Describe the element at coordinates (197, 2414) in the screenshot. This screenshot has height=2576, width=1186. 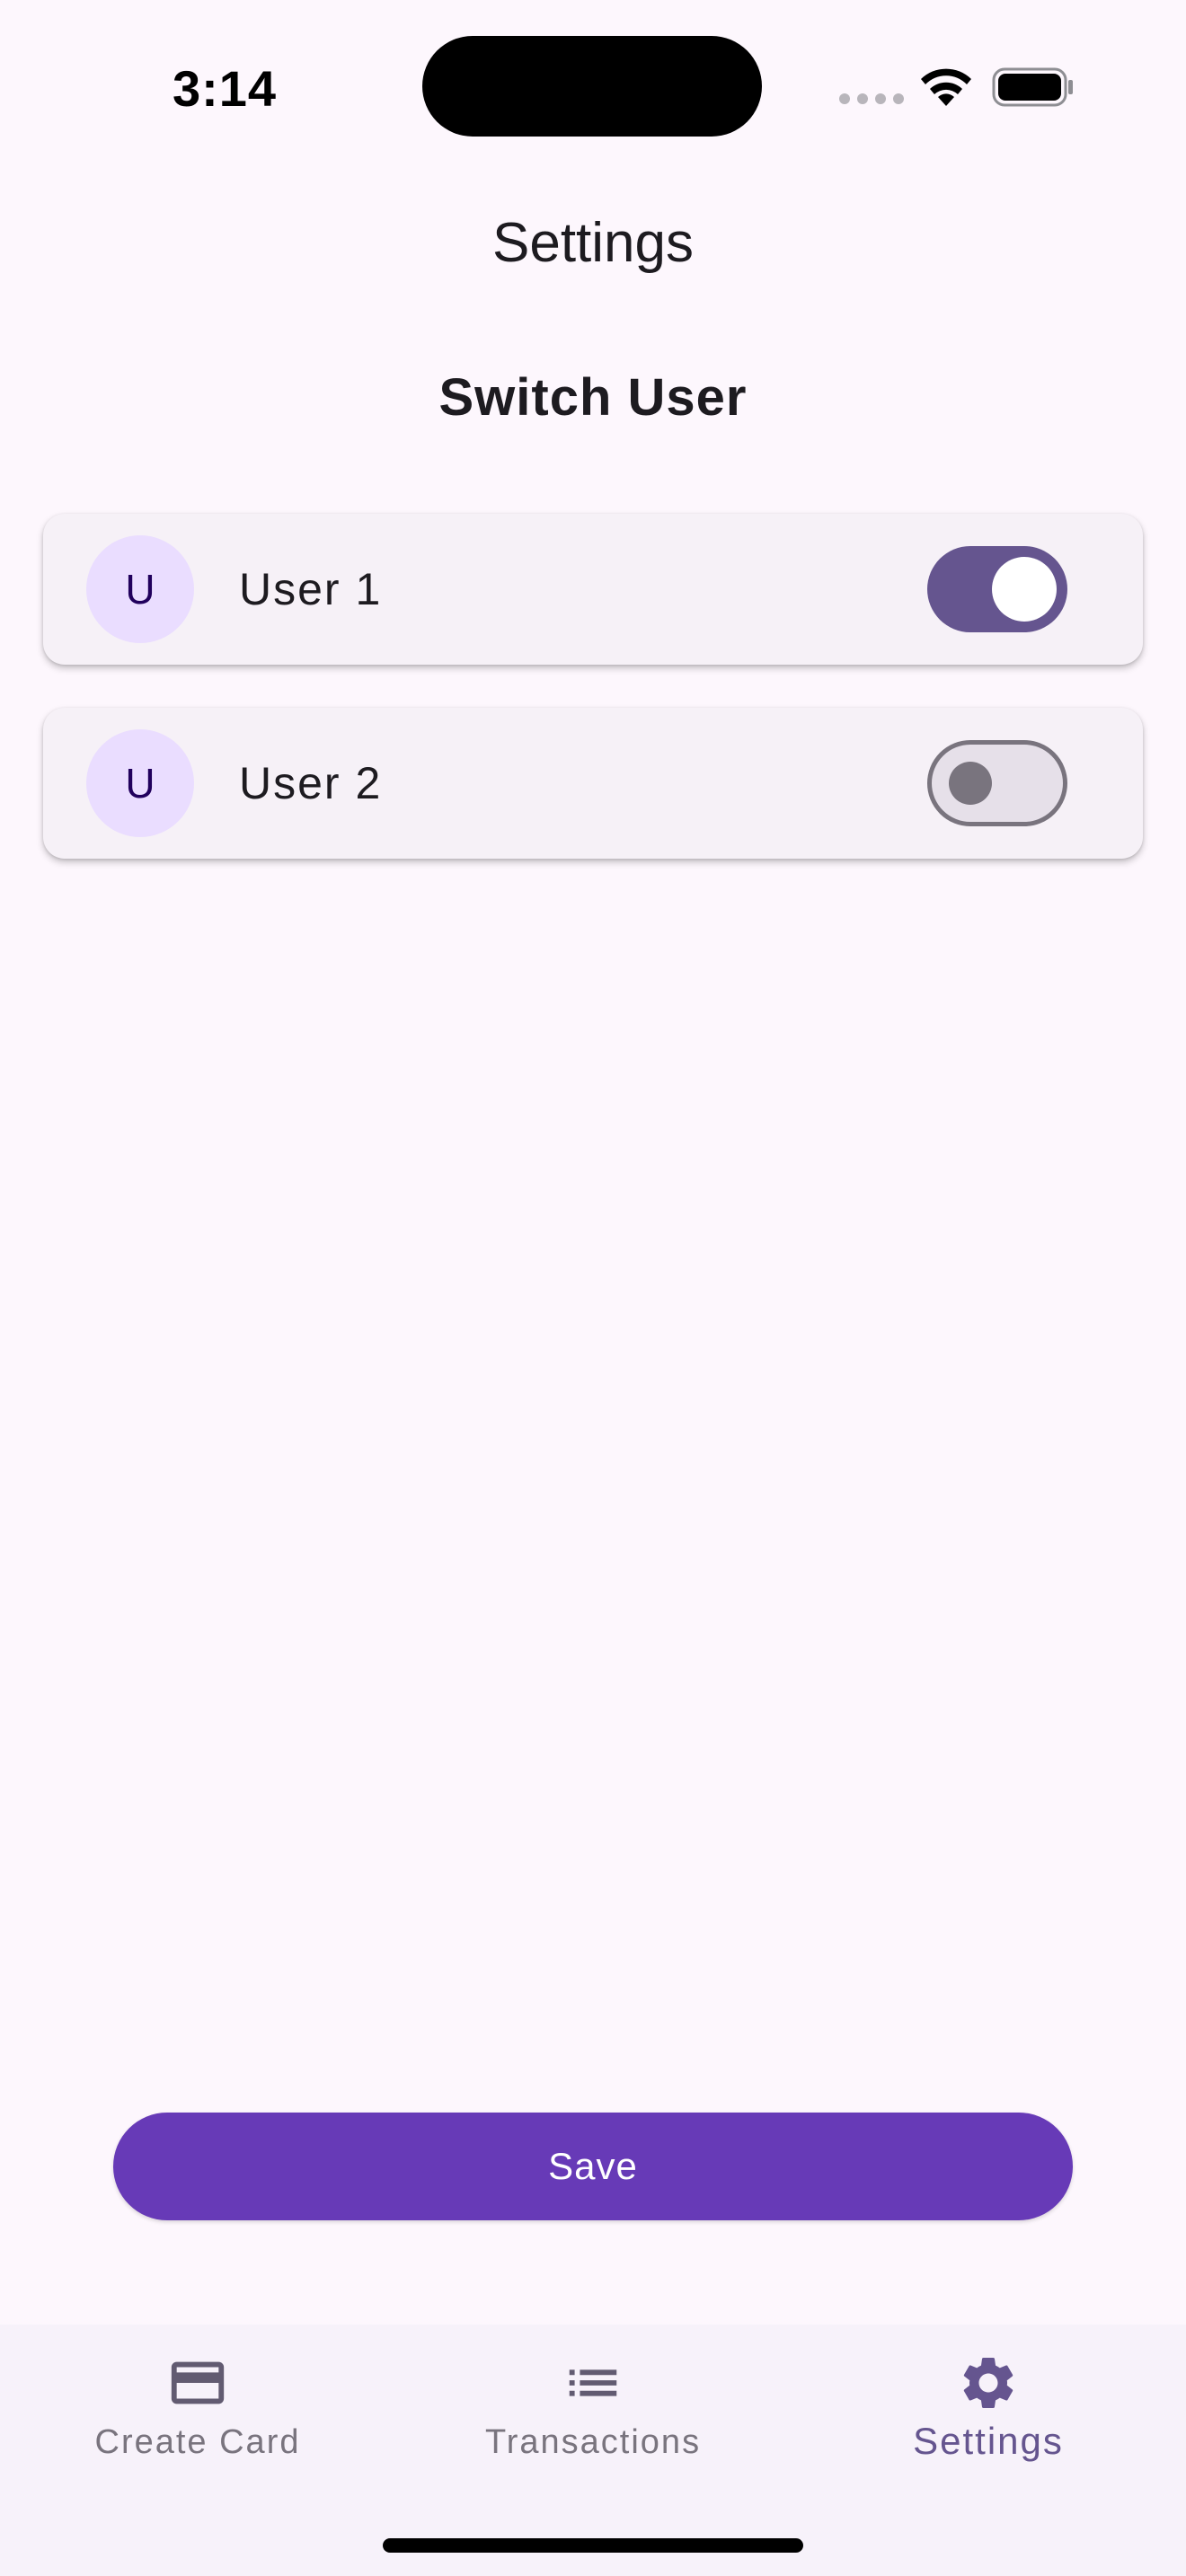
I see `nav-item-create-card: Create Card` at that location.